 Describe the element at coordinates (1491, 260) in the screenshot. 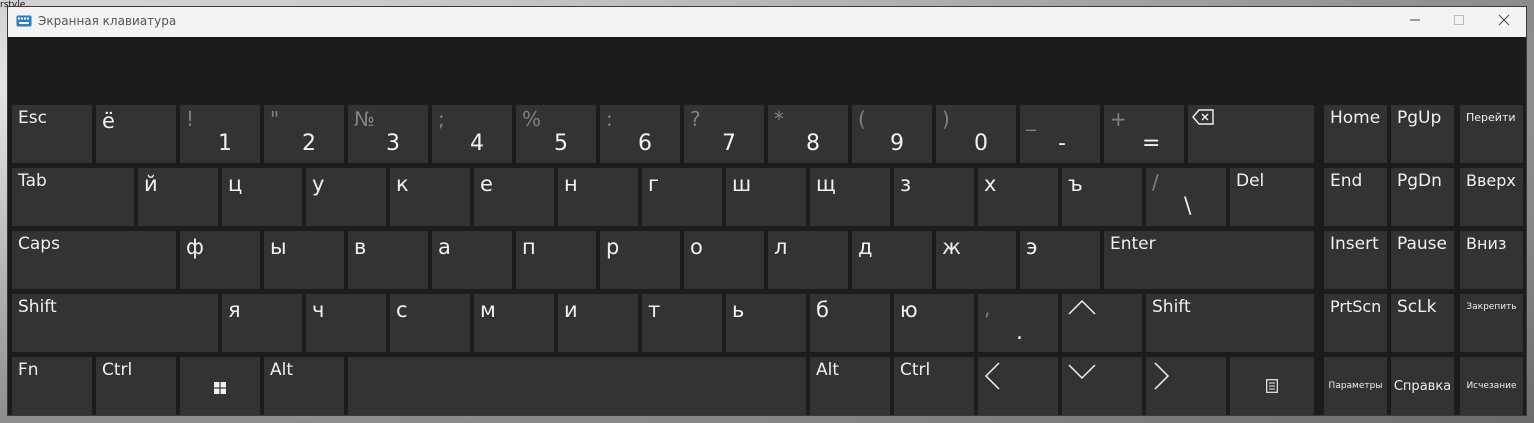

I see `key-move-down: Вниз` at that location.